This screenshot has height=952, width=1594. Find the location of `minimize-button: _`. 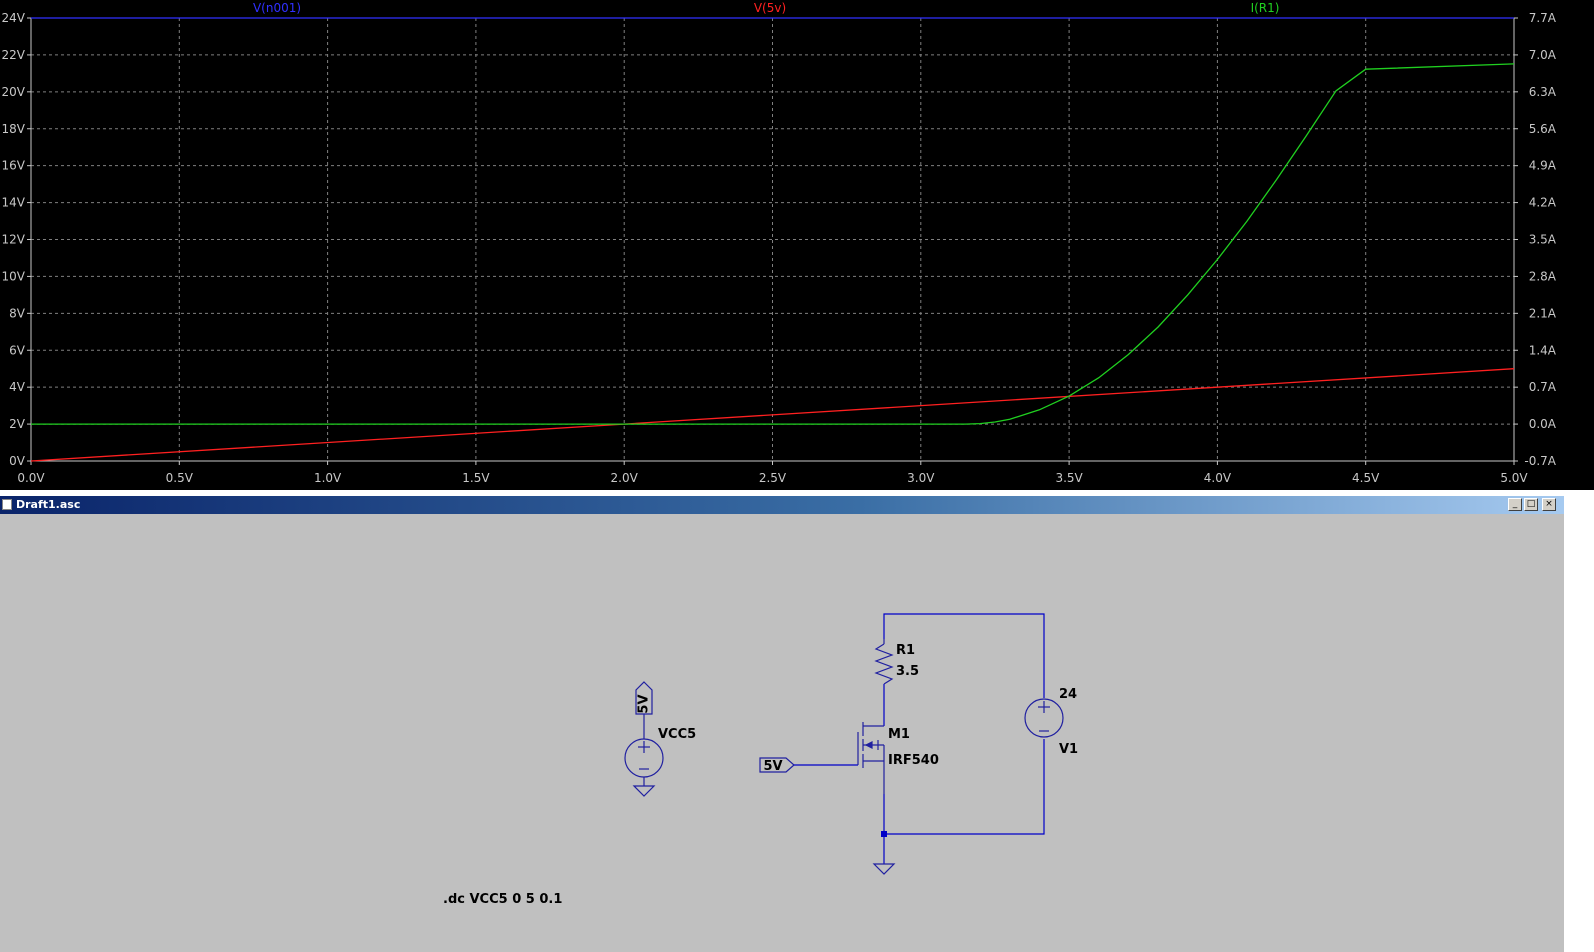

minimize-button: _ is located at coordinates (1515, 504).